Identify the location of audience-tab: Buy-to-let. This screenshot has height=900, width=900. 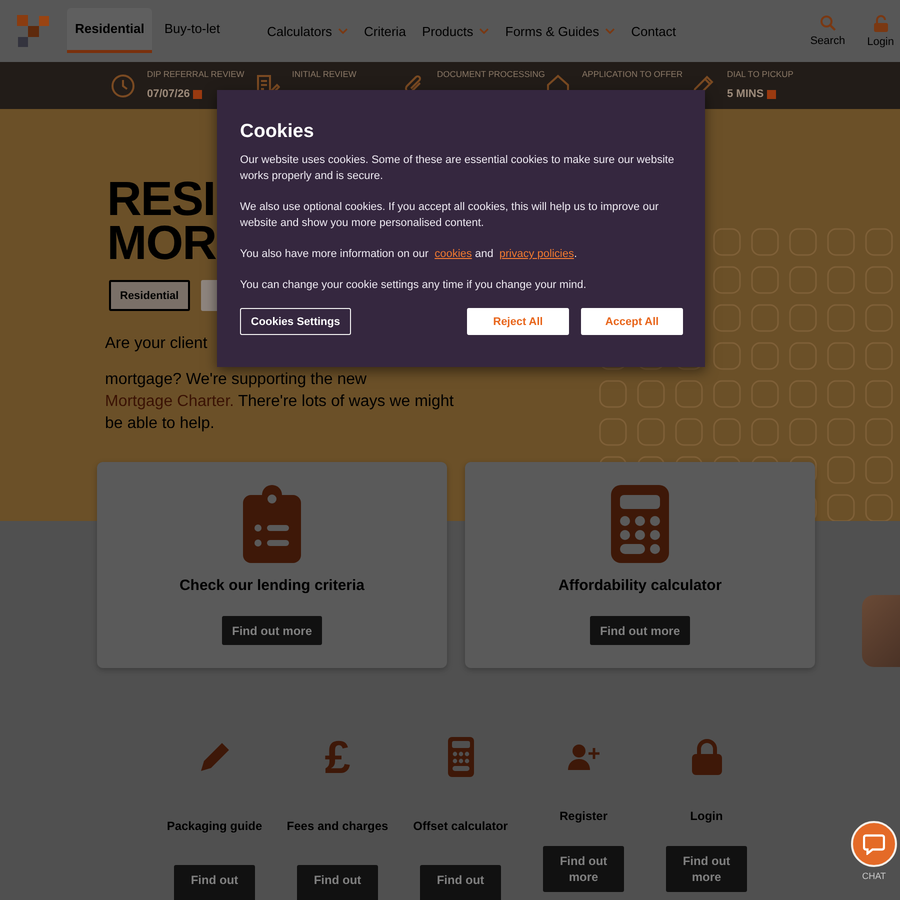
(192, 30).